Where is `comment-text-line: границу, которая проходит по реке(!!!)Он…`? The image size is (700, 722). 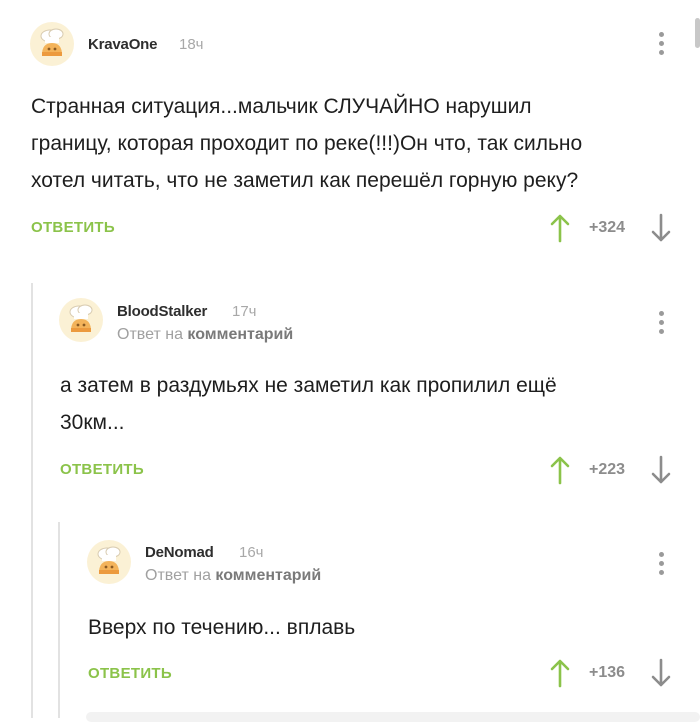 comment-text-line: границу, которая проходит по реке(!!!)Он… is located at coordinates (307, 143).